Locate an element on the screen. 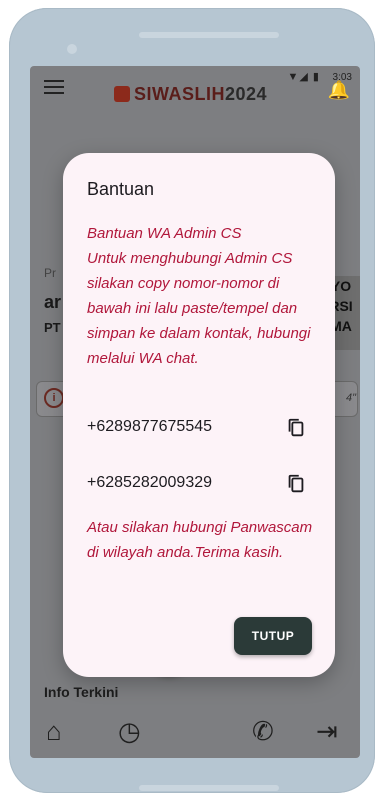 The image size is (390, 802). top-speaker is located at coordinates (209, 35).